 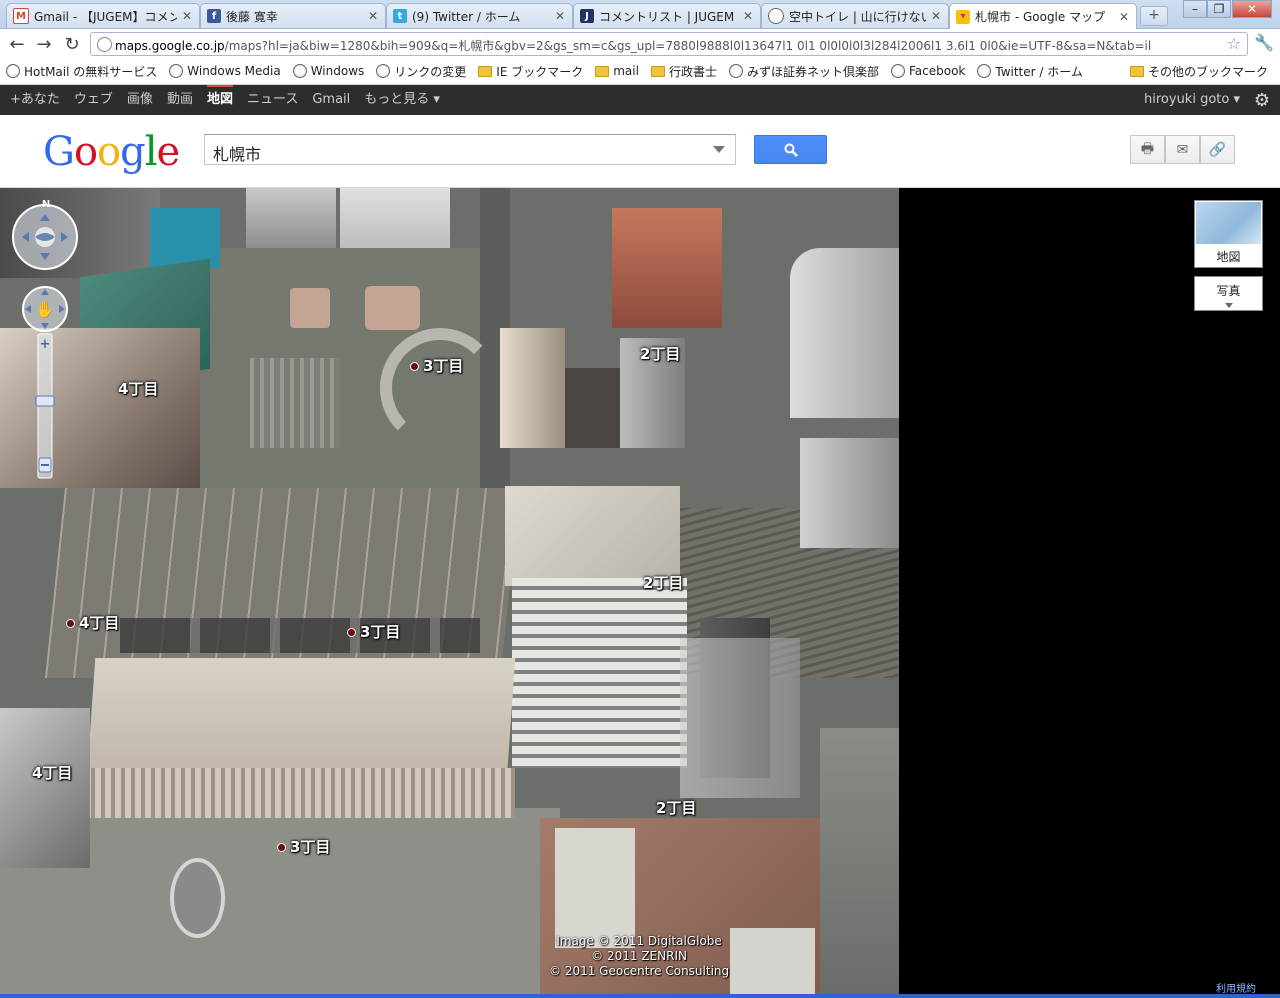 What do you see at coordinates (1195, 9) in the screenshot?
I see `minimize-button: –` at bounding box center [1195, 9].